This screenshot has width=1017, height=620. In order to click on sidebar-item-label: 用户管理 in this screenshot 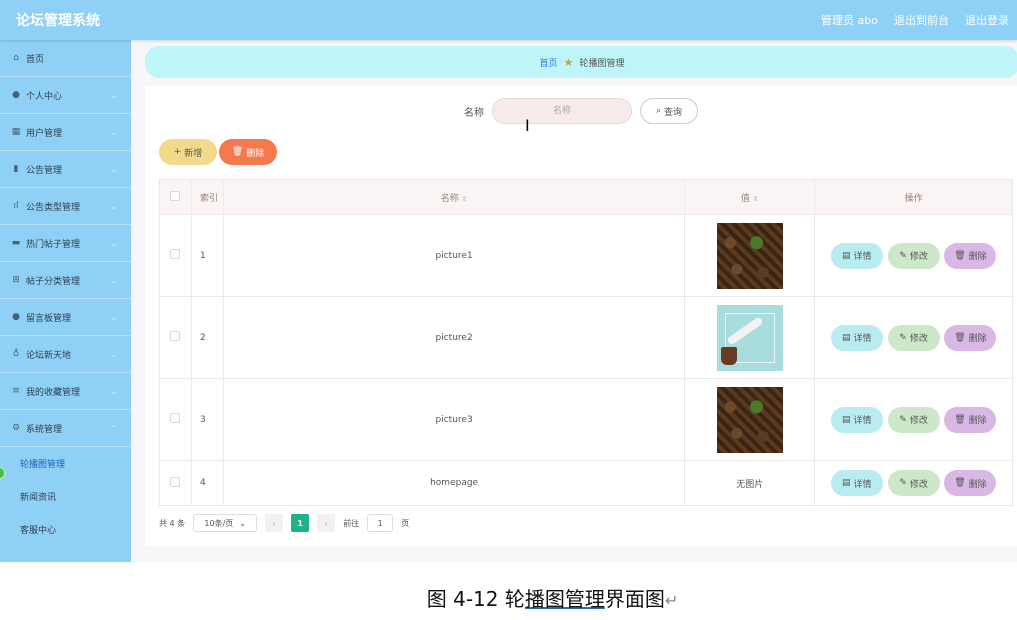, I will do `click(44, 133)`.